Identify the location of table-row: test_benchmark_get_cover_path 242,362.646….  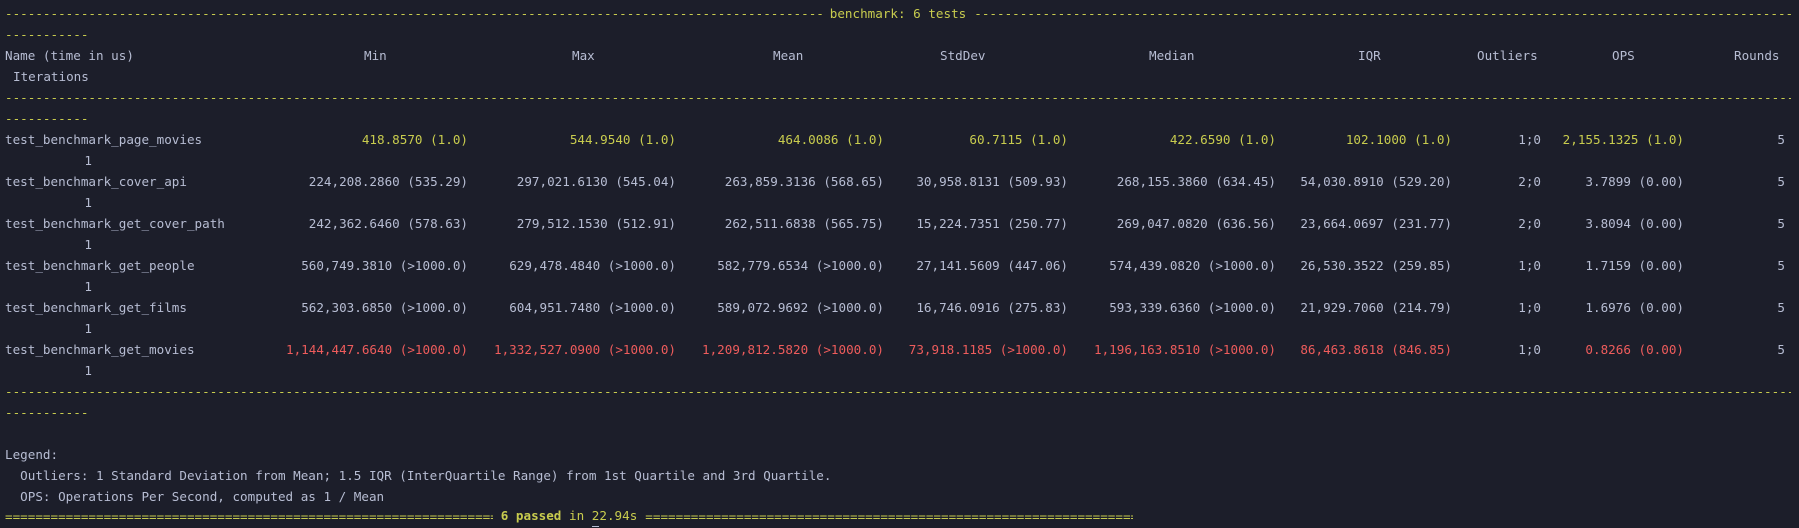
(899, 223).